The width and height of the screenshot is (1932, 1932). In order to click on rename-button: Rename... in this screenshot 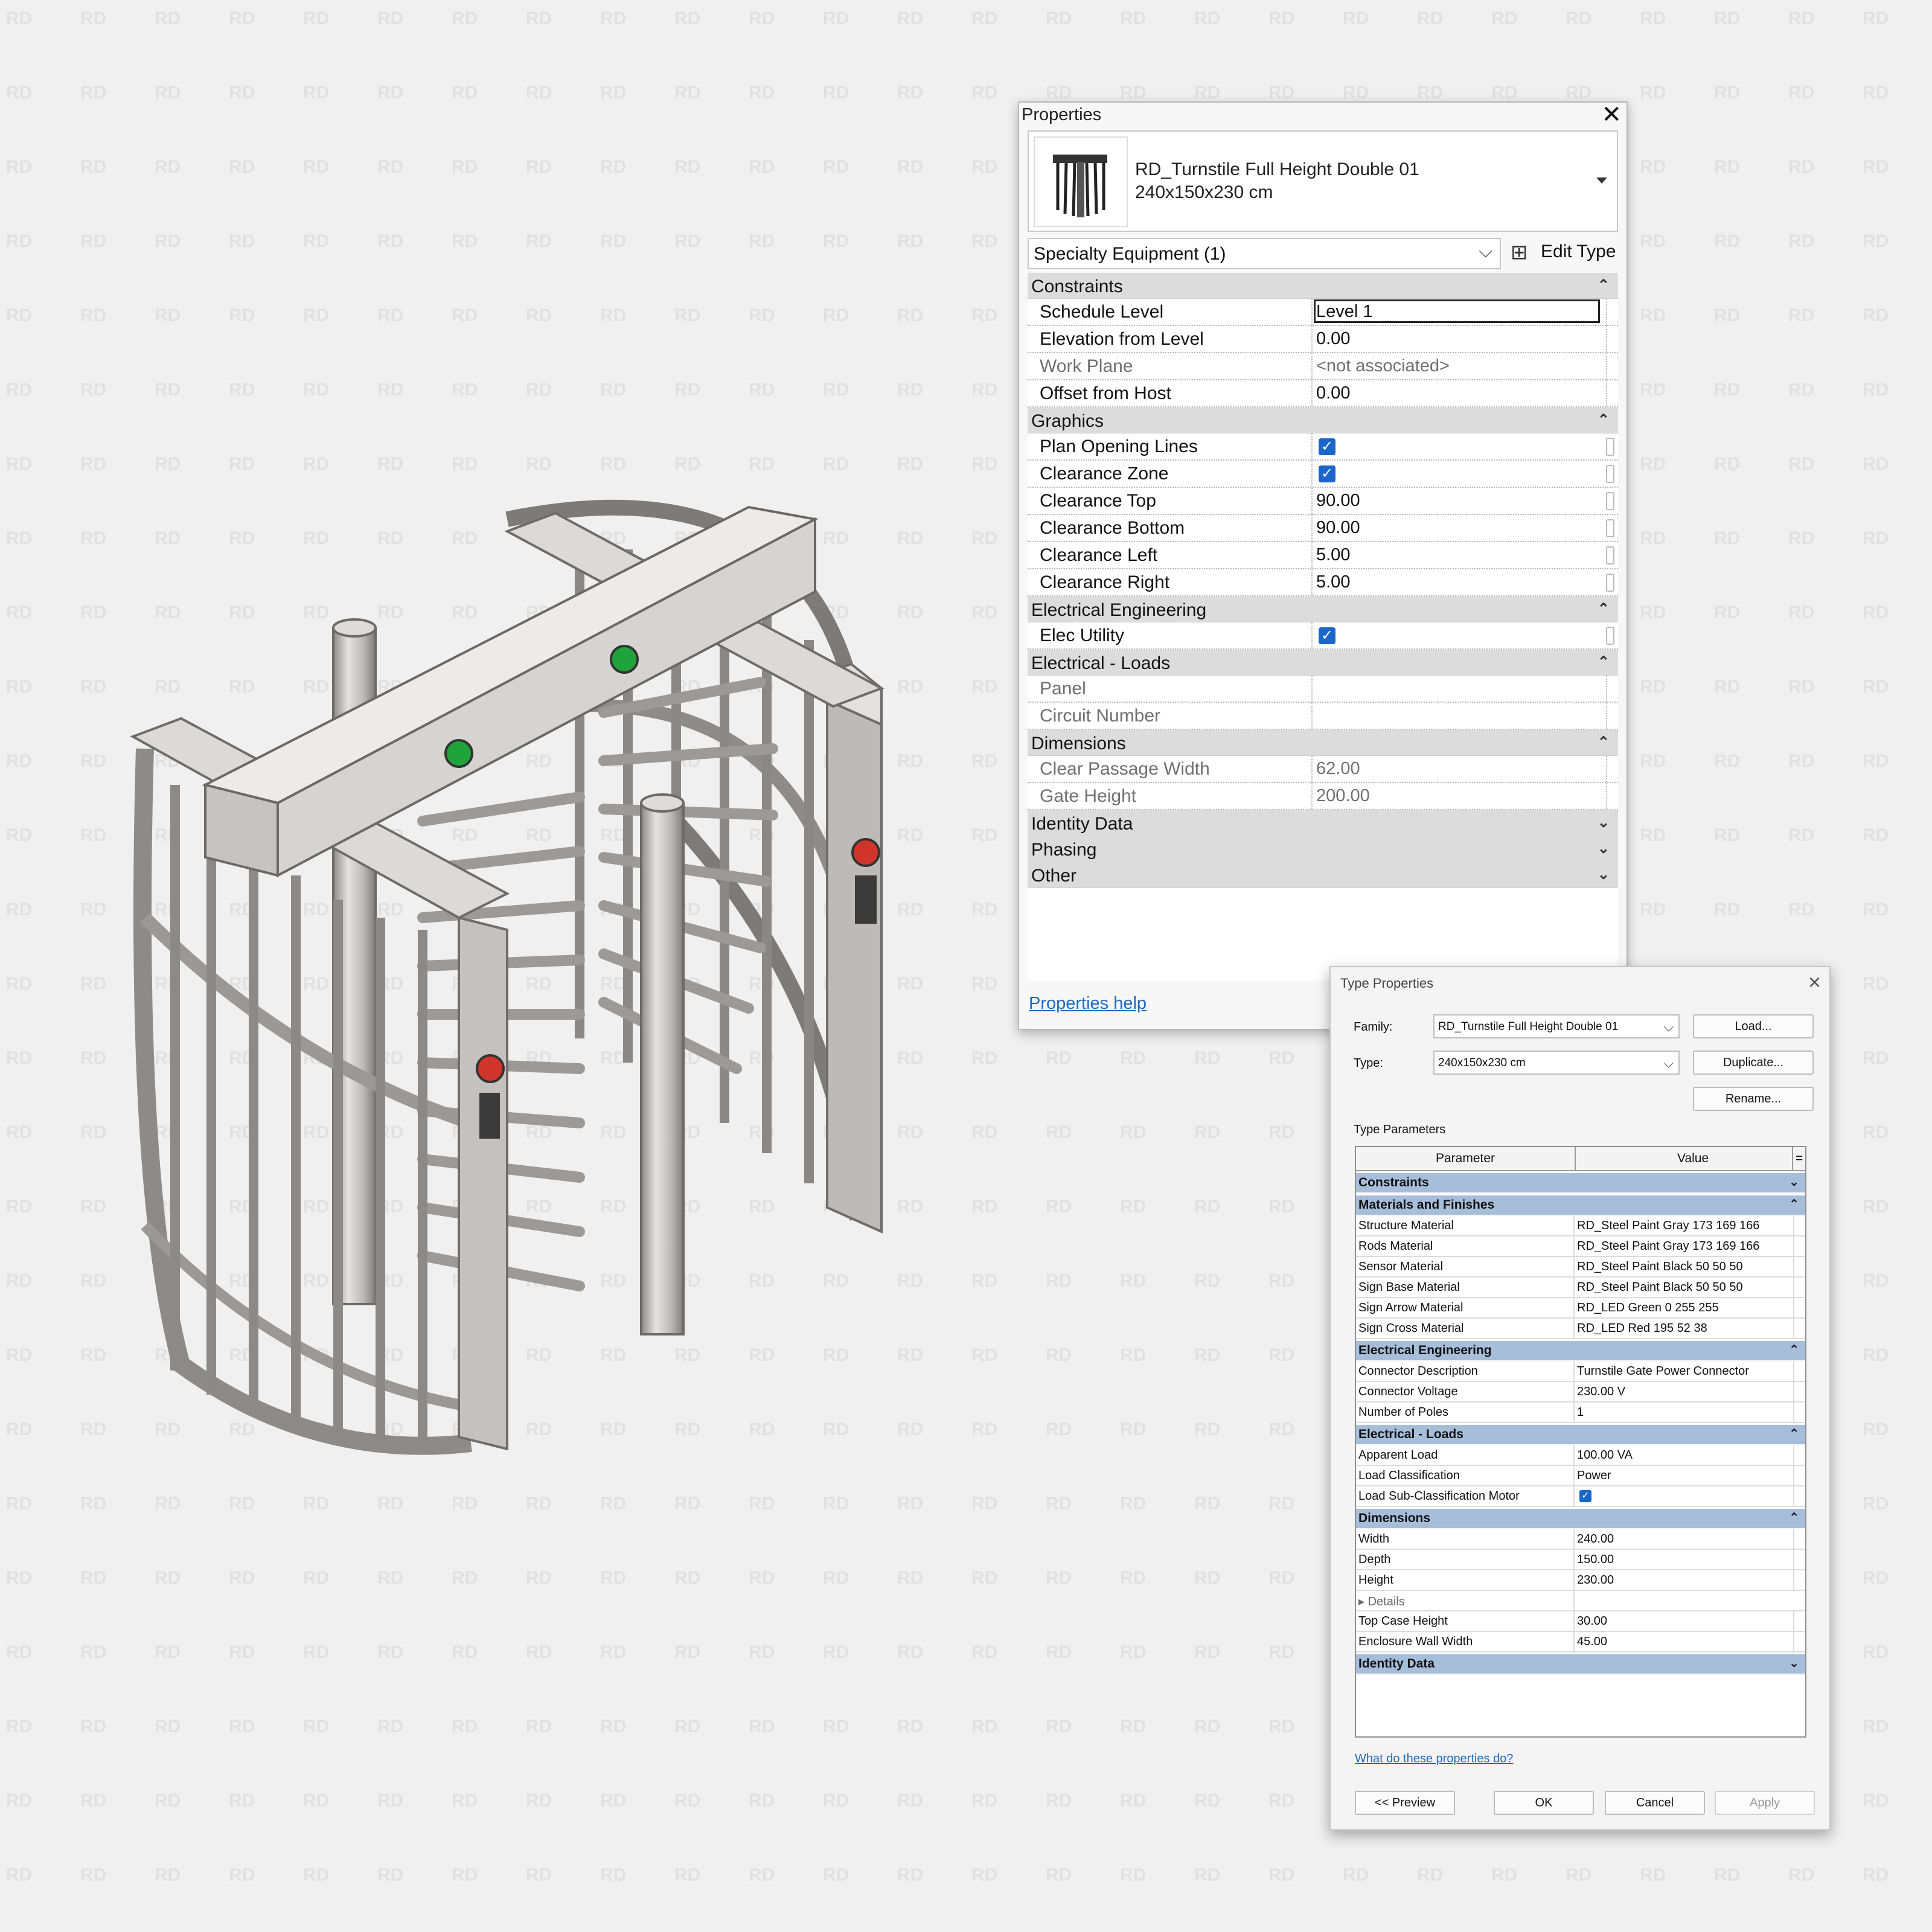, I will do `click(1753, 1099)`.